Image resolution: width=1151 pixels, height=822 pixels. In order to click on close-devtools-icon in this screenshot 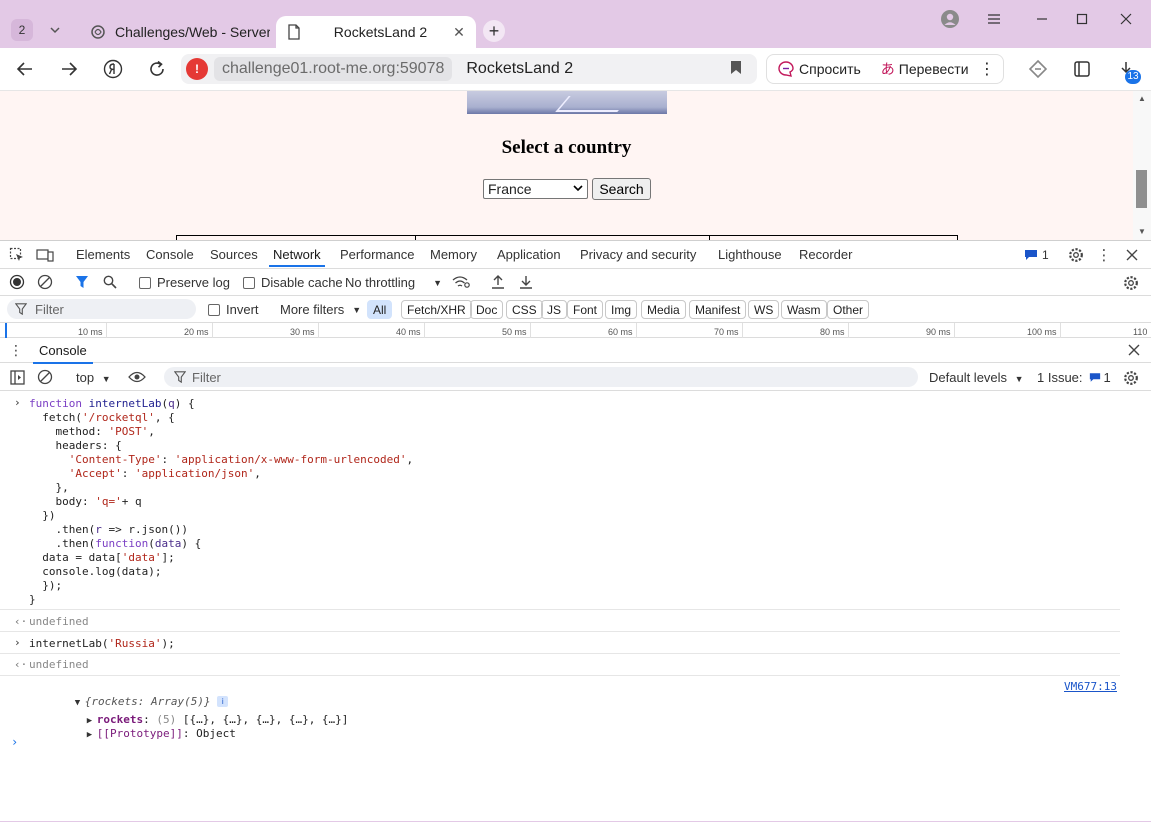, I will do `click(1132, 255)`.